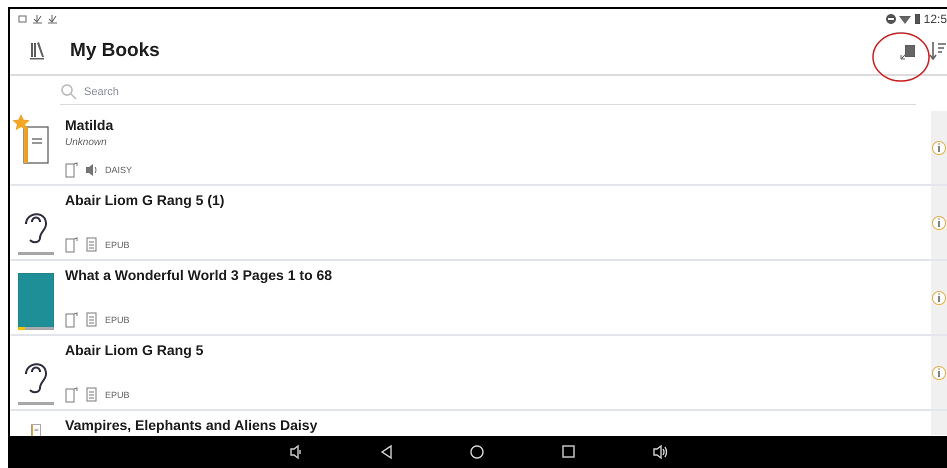  What do you see at coordinates (92, 170) in the screenshot?
I see `speaker-icon` at bounding box center [92, 170].